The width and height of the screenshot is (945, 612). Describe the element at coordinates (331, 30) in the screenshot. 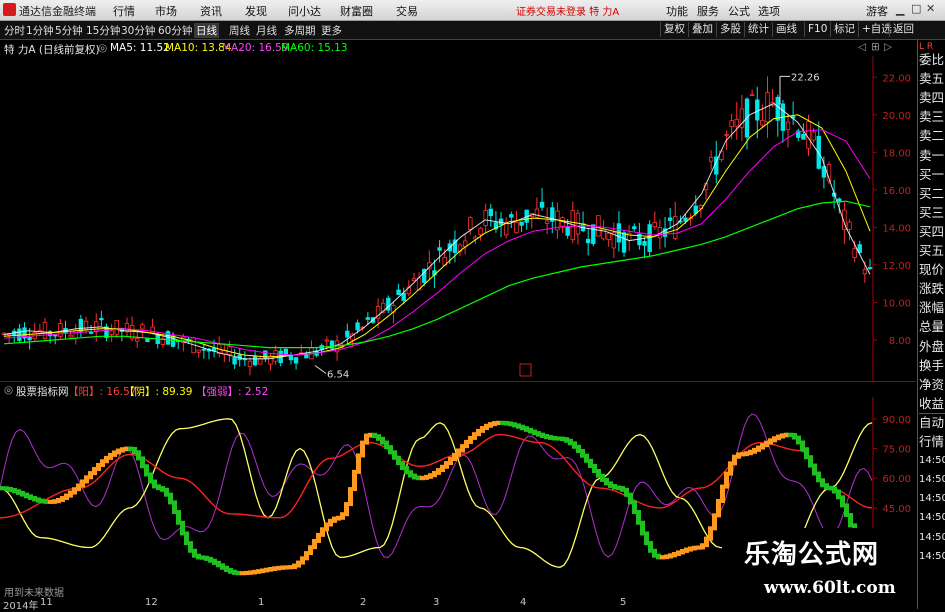

I see `period-tab-10: 更多` at that location.